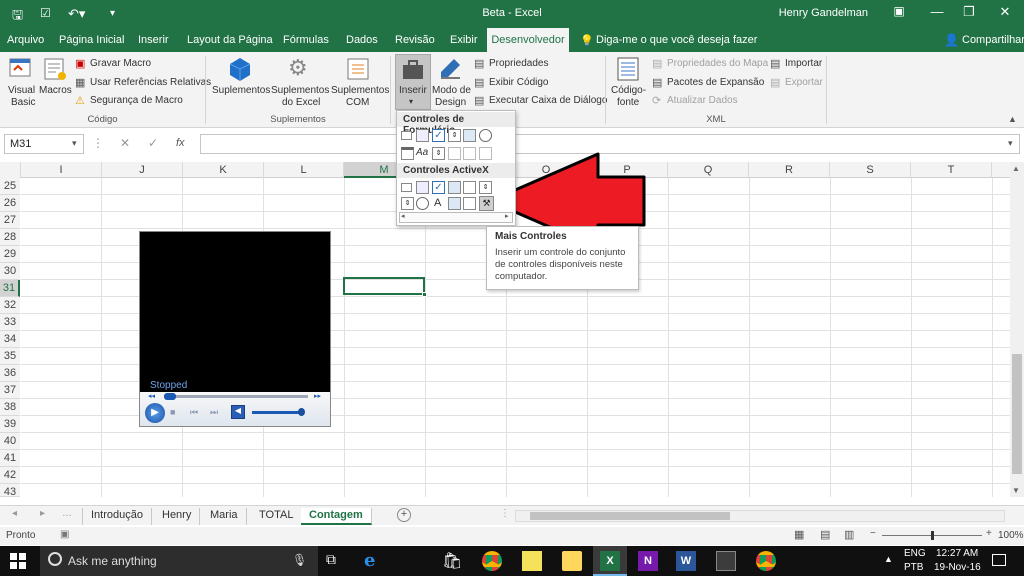  Describe the element at coordinates (686, 561) in the screenshot. I see `word-icon: W` at that location.